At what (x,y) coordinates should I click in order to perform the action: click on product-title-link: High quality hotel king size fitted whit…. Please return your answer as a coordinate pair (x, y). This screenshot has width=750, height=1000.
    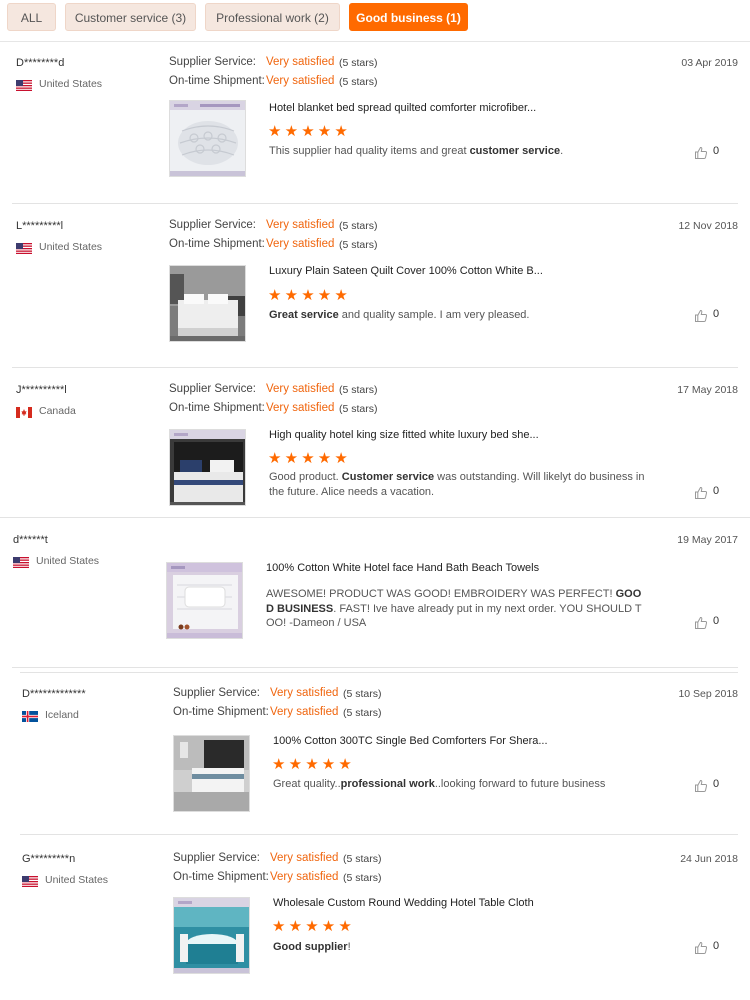
    Looking at the image, I should click on (404, 435).